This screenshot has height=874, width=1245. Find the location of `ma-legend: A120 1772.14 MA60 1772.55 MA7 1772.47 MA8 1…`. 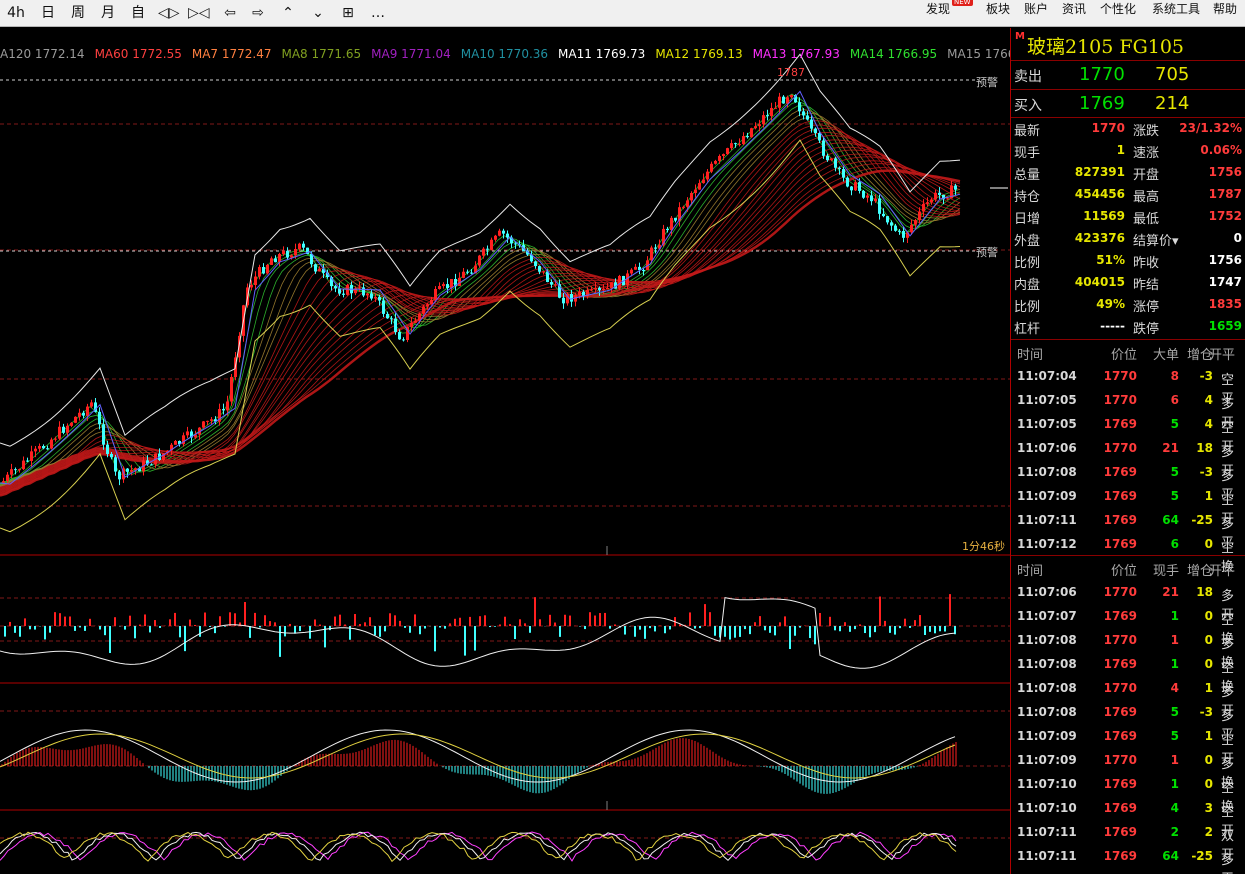

ma-legend: A120 1772.14 MA60 1772.55 MA7 1772.47 MA8 1… is located at coordinates (505, 55).